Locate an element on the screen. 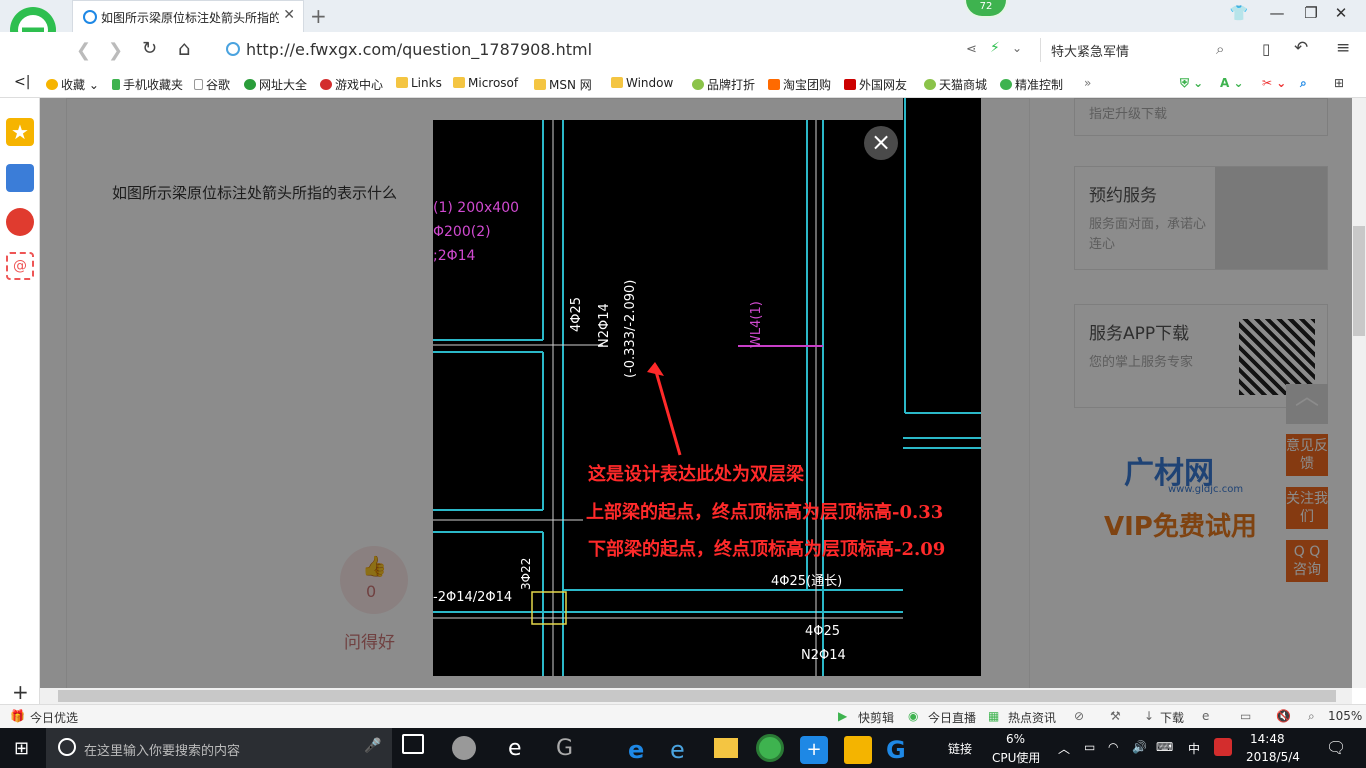  battery-icon: ▭ is located at coordinates (1089, 747).